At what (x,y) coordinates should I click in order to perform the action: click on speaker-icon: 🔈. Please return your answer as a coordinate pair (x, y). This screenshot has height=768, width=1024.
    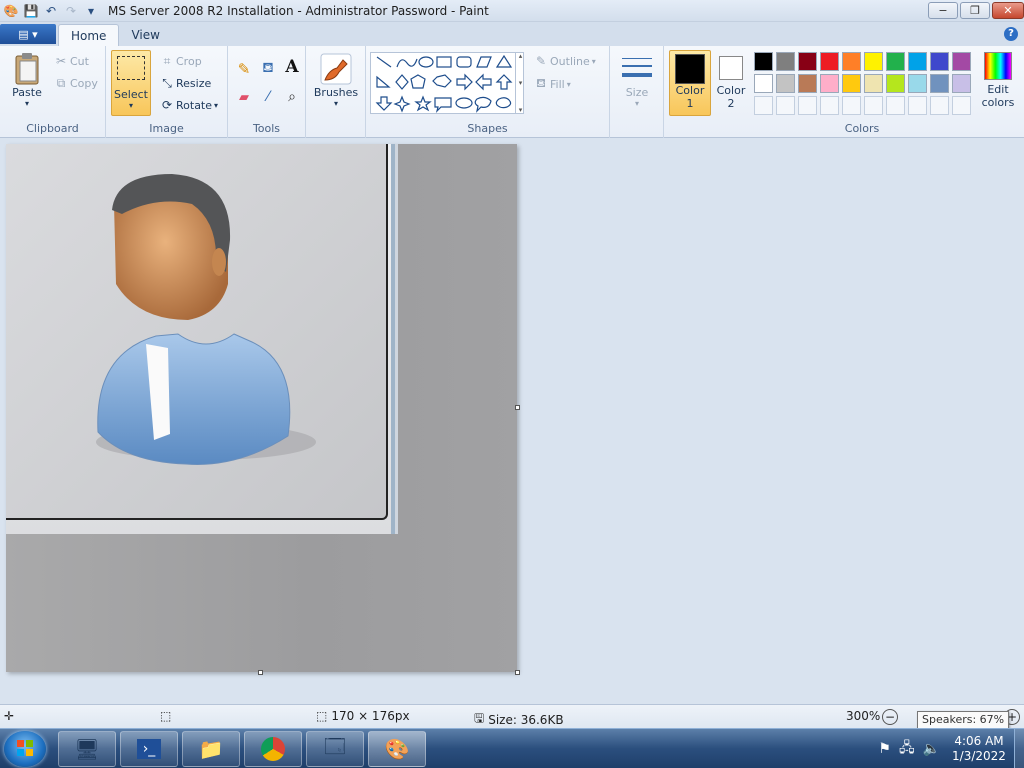
    Looking at the image, I should click on (931, 749).